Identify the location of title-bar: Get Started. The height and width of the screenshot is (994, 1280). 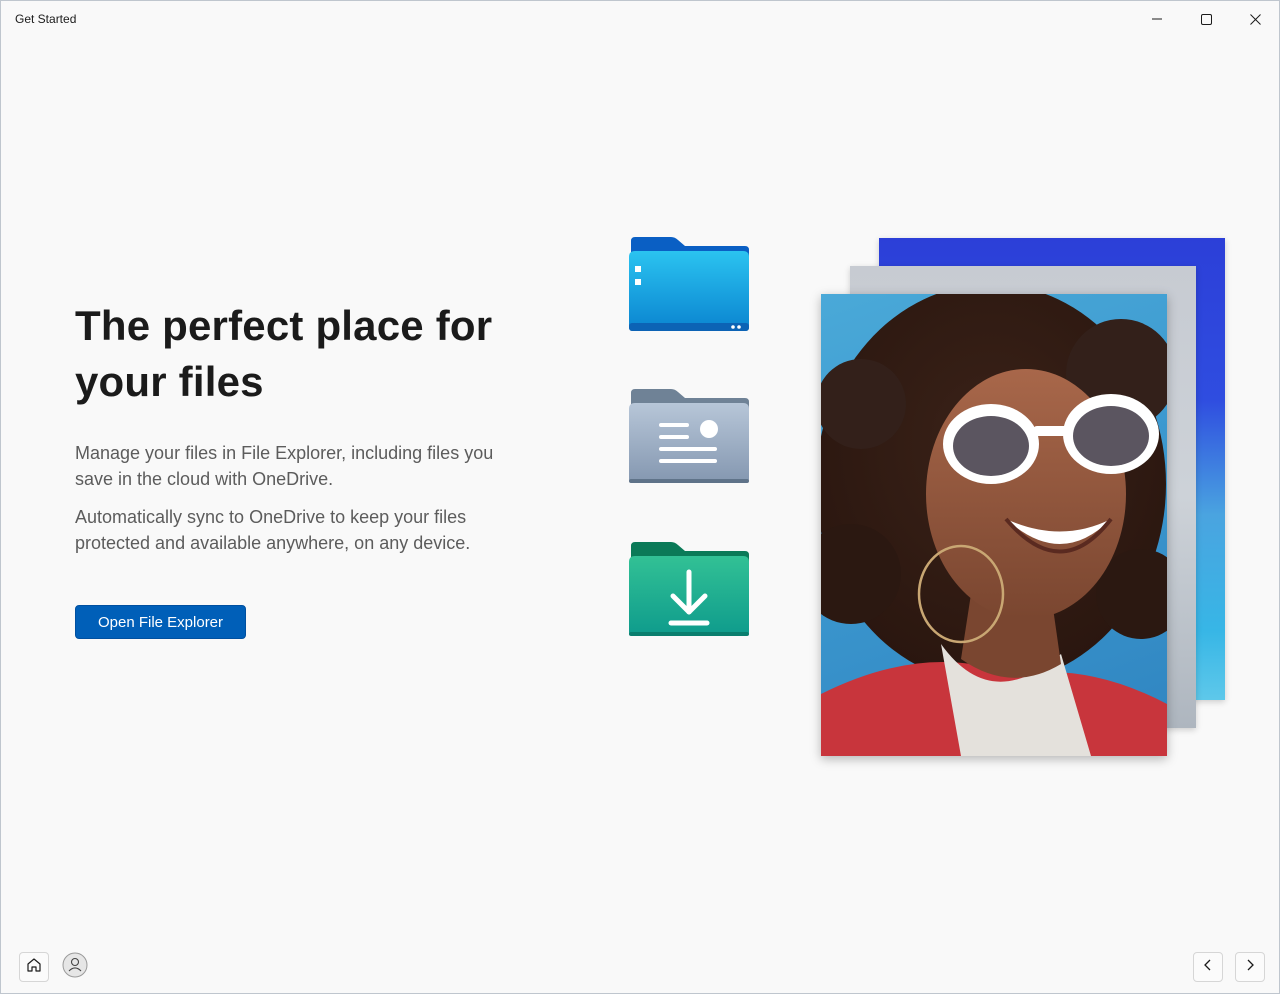
(640, 19).